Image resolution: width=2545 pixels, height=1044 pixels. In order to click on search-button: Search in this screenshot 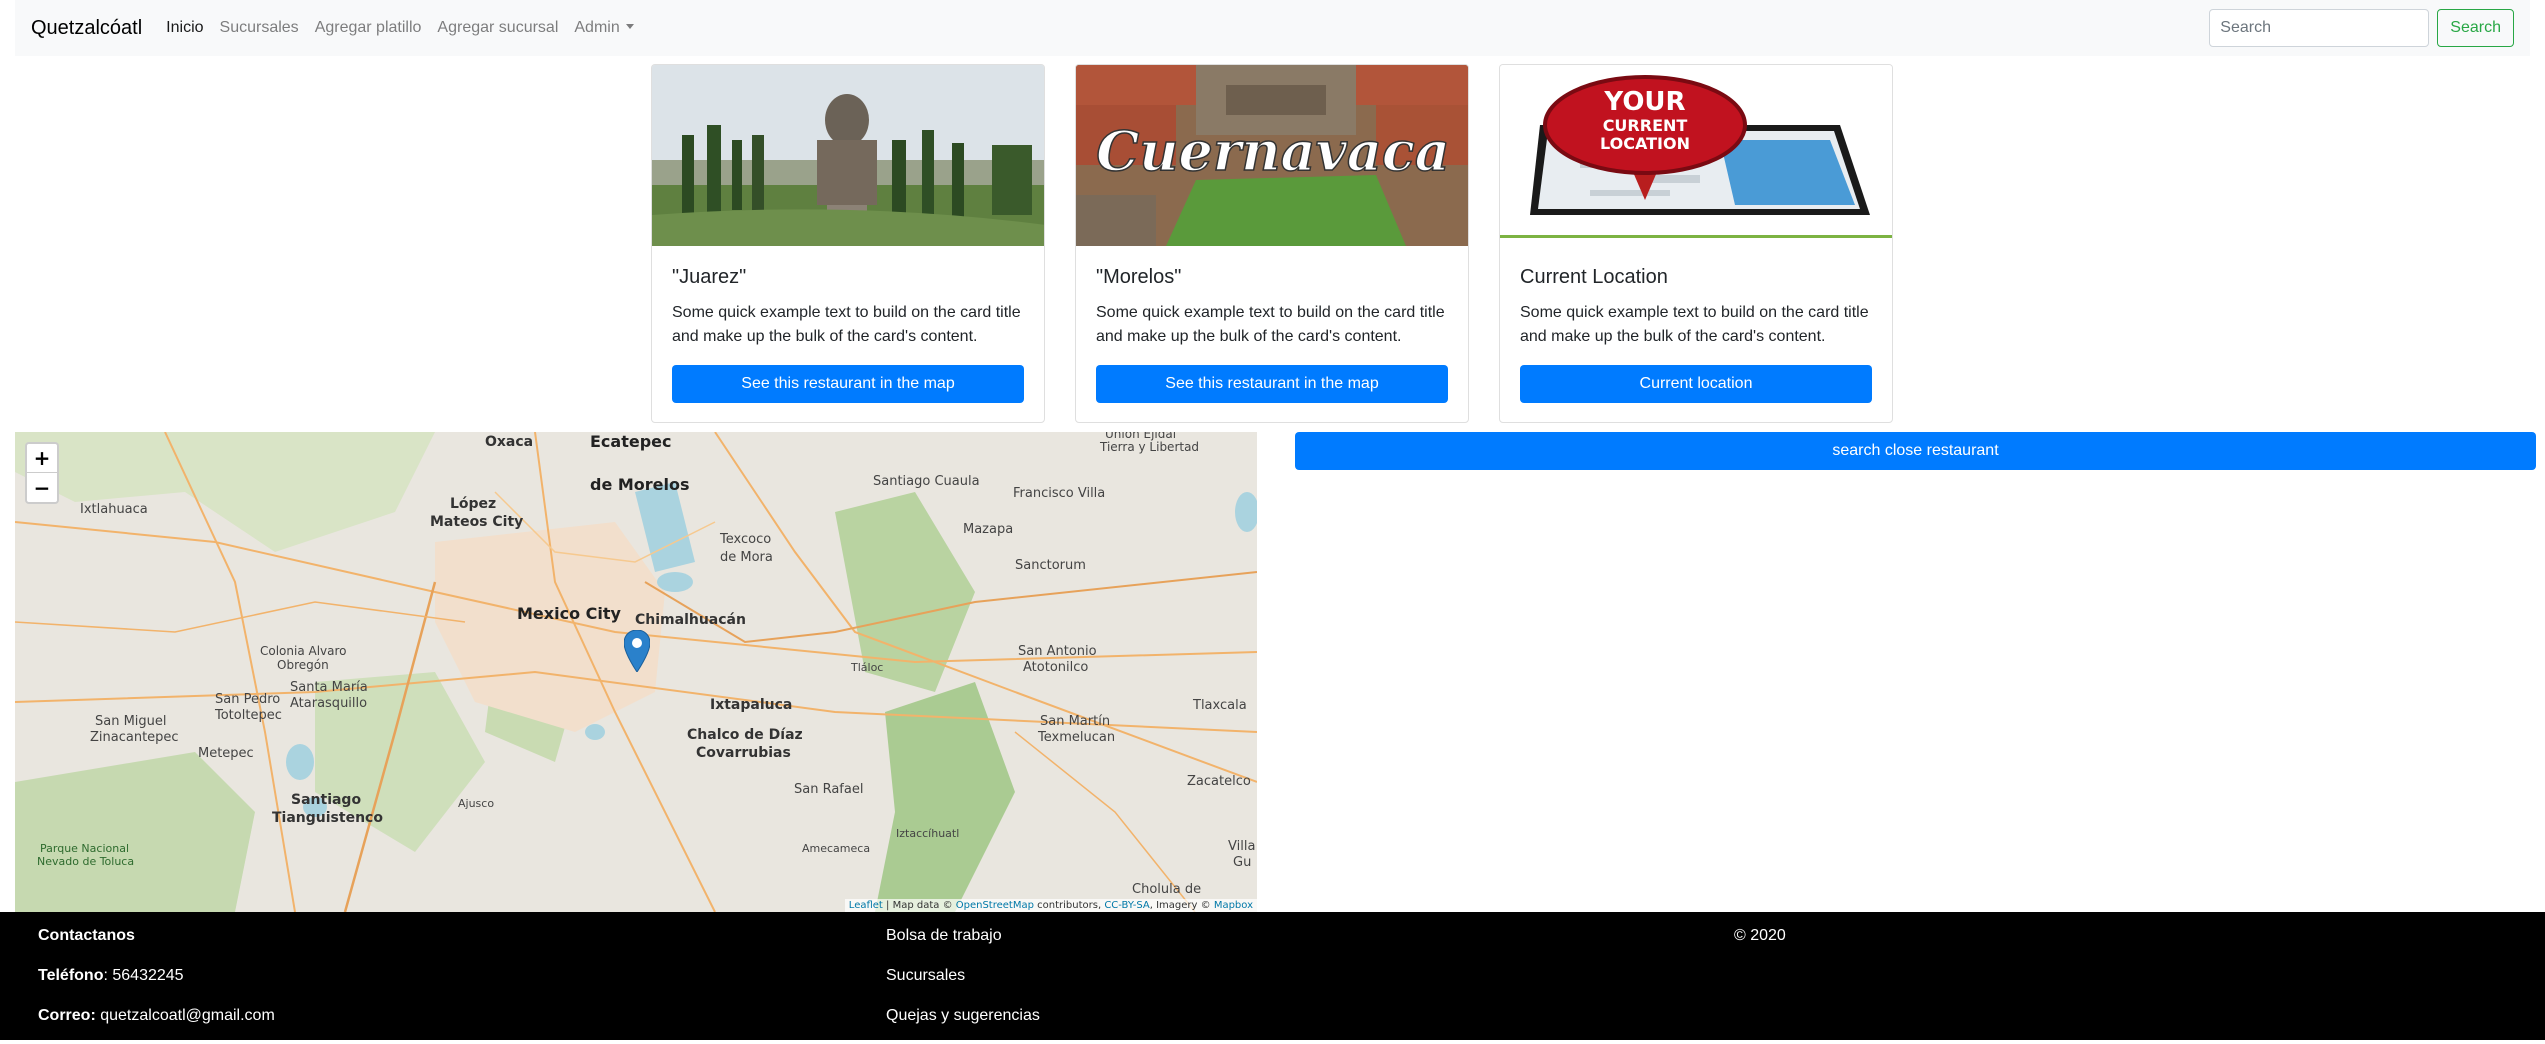, I will do `click(2475, 28)`.